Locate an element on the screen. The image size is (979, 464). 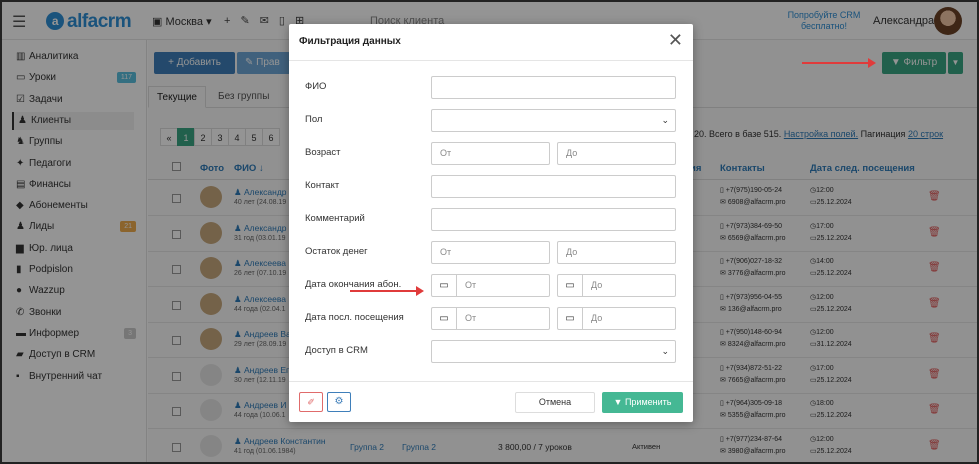
label-gender: Пол is located at coordinates (314, 119).